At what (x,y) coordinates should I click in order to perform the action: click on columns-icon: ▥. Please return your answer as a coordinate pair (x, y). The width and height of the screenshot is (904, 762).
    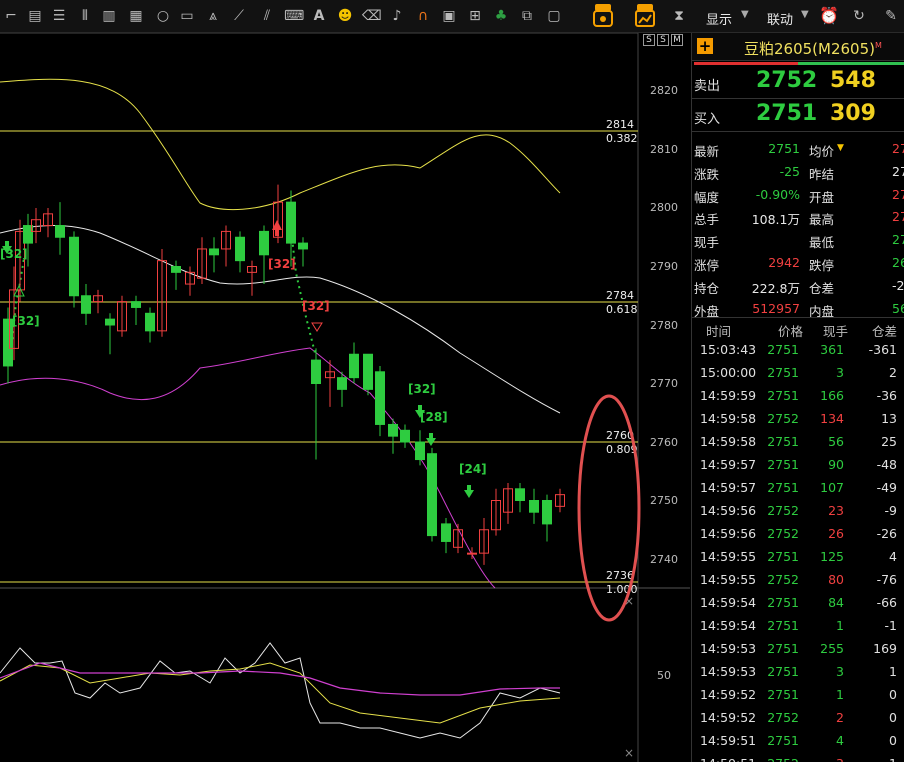
    Looking at the image, I should click on (109, 16).